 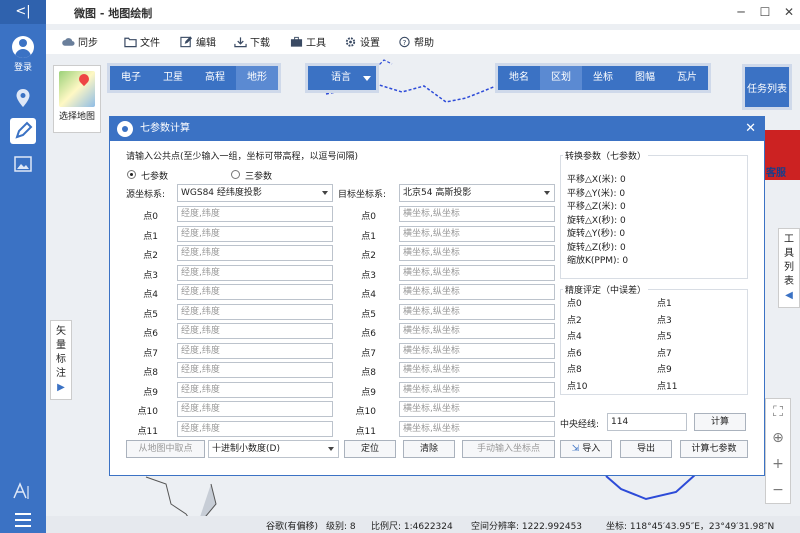 I want to click on status-provider: 谷歌(有偏移), so click(x=292, y=527).